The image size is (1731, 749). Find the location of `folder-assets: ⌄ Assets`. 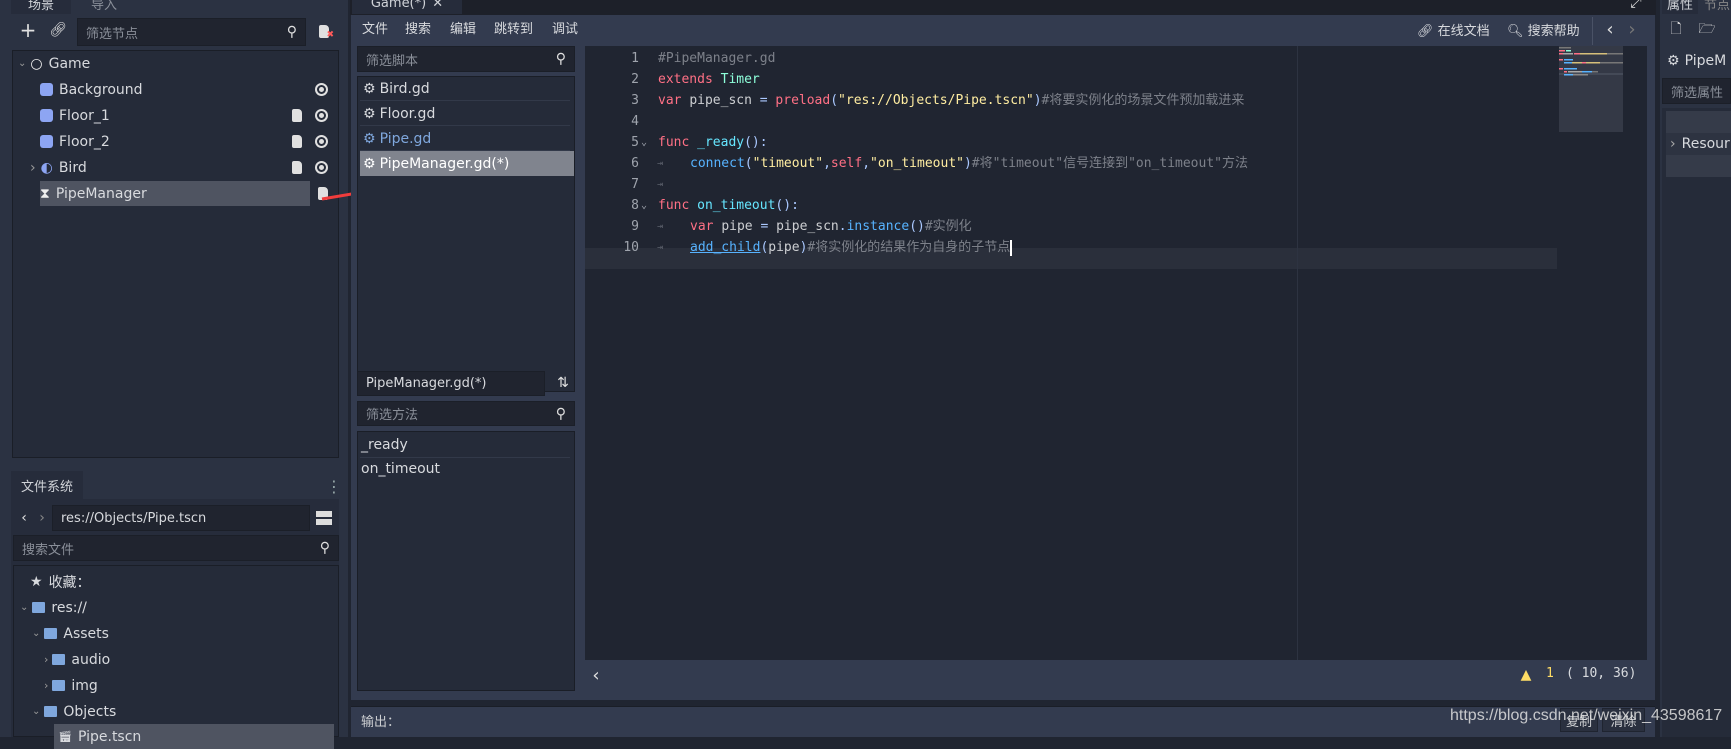

folder-assets: ⌄ Assets is located at coordinates (70, 633).